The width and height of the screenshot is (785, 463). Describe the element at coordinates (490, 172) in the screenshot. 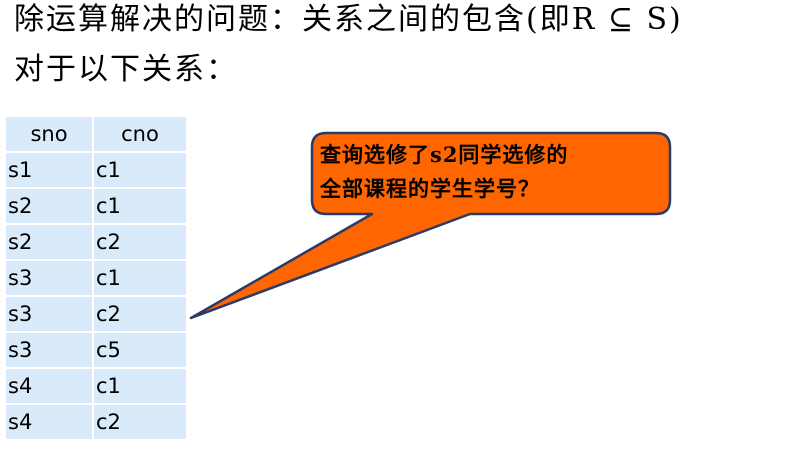

I see `callout-text: 查询选修了s2同学选修的 全部课程的学生学号？` at that location.